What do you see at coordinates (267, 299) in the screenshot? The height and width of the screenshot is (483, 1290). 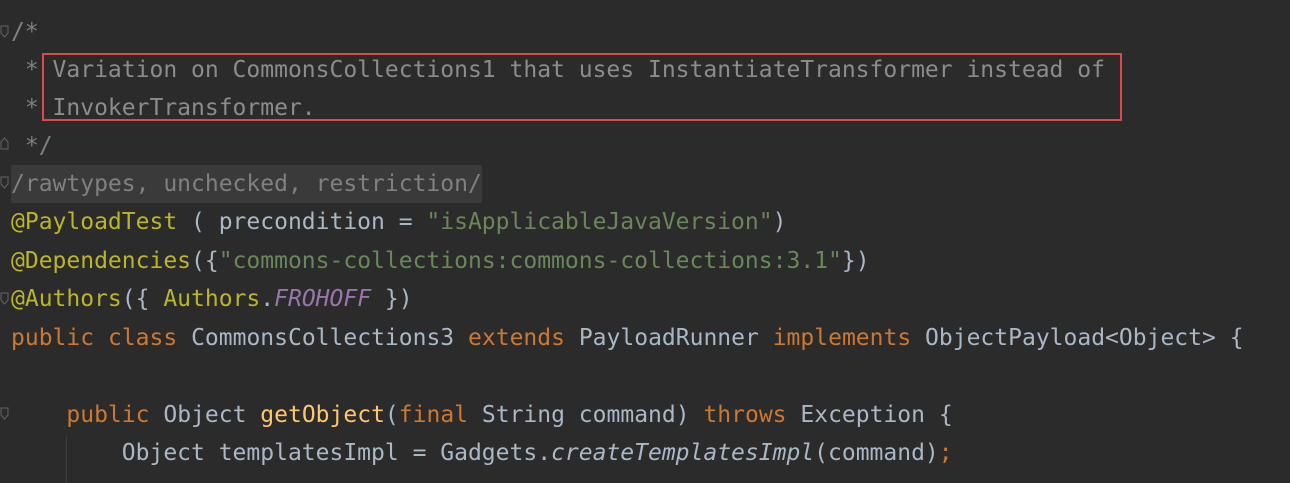 I see `code-text: .` at bounding box center [267, 299].